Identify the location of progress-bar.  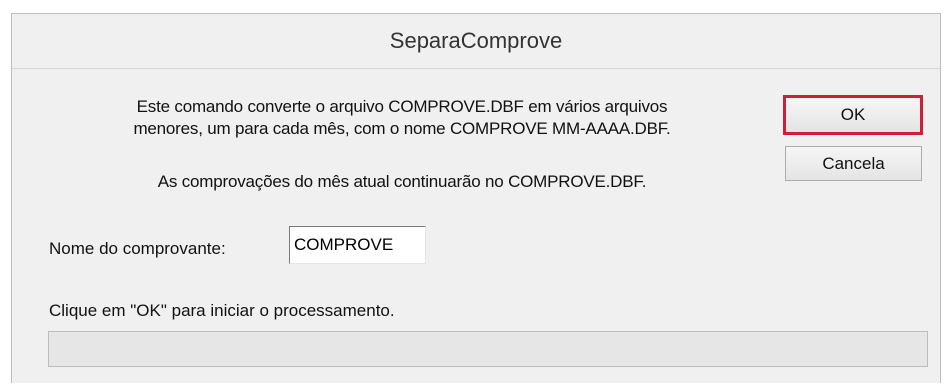
(488, 349).